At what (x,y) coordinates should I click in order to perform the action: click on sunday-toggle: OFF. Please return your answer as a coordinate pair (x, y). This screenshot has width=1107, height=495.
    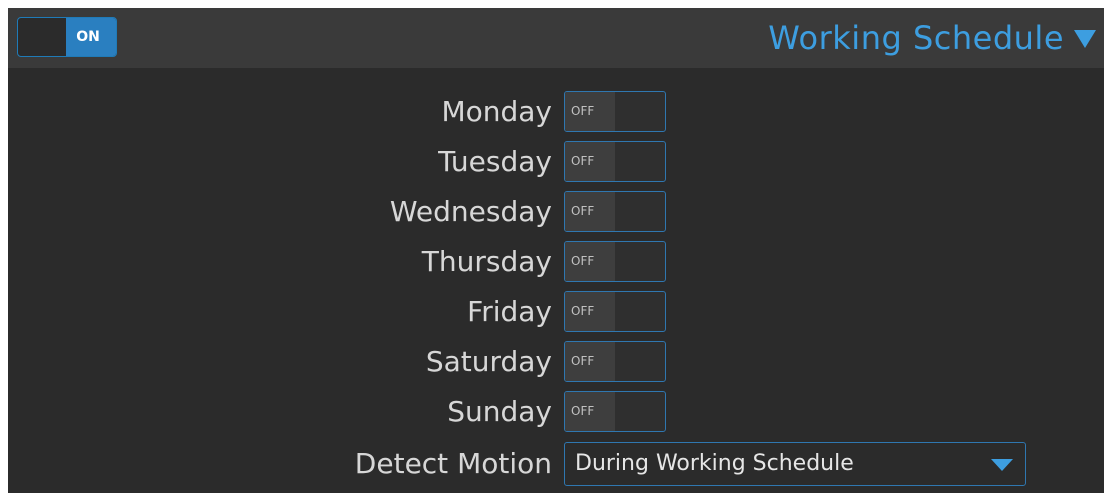
    Looking at the image, I should click on (615, 411).